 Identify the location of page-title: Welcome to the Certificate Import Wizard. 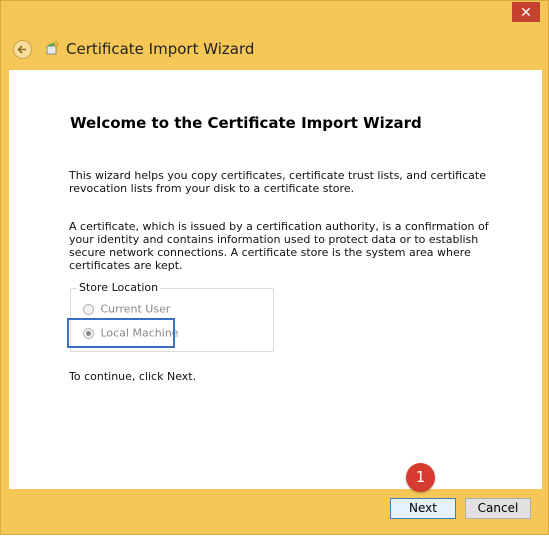
(246, 123).